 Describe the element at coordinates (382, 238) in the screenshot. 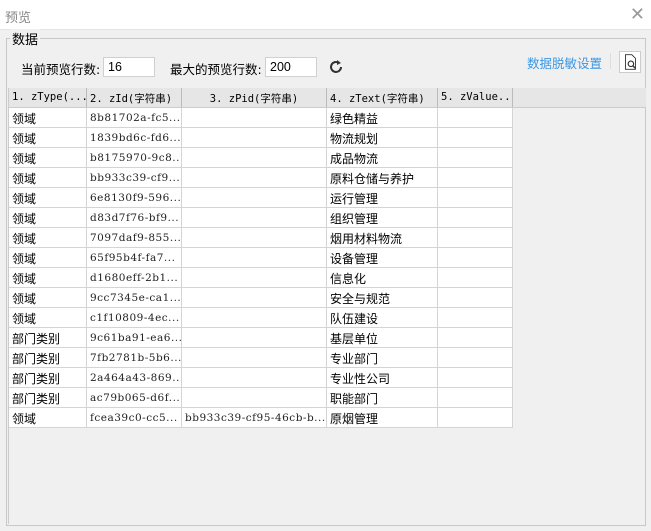

I see `table-cell: 烟用材料物流` at that location.